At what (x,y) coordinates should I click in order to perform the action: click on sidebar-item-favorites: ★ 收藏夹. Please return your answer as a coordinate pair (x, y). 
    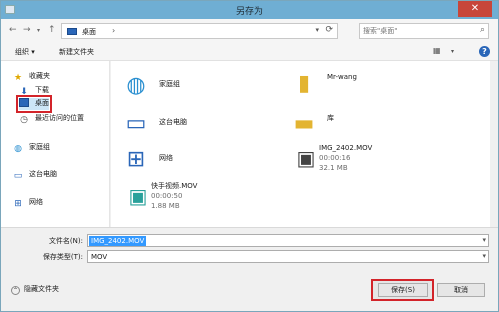
    Looking at the image, I should click on (31, 77).